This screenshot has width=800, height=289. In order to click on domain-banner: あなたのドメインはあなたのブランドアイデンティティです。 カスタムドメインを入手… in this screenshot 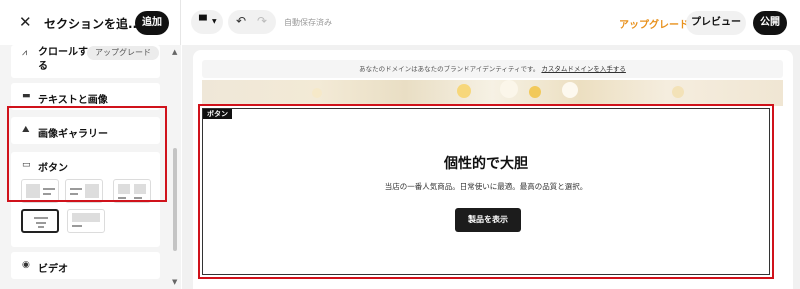, I will do `click(492, 69)`.